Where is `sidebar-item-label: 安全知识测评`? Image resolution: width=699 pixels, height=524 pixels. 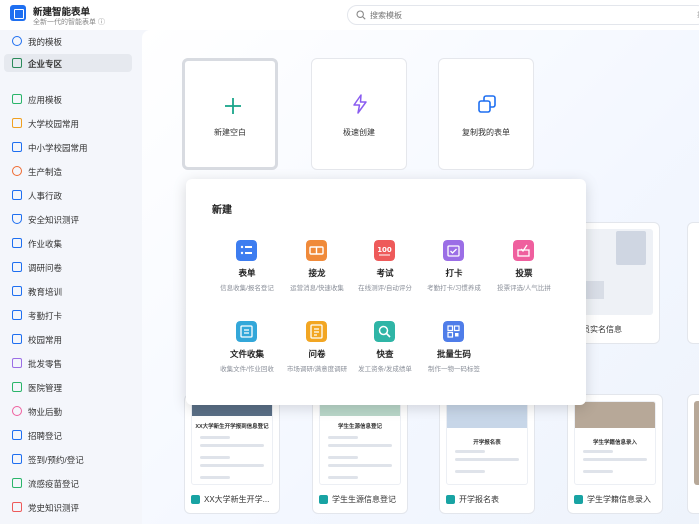
sidebar-item-label: 安全知识测评 is located at coordinates (54, 220).